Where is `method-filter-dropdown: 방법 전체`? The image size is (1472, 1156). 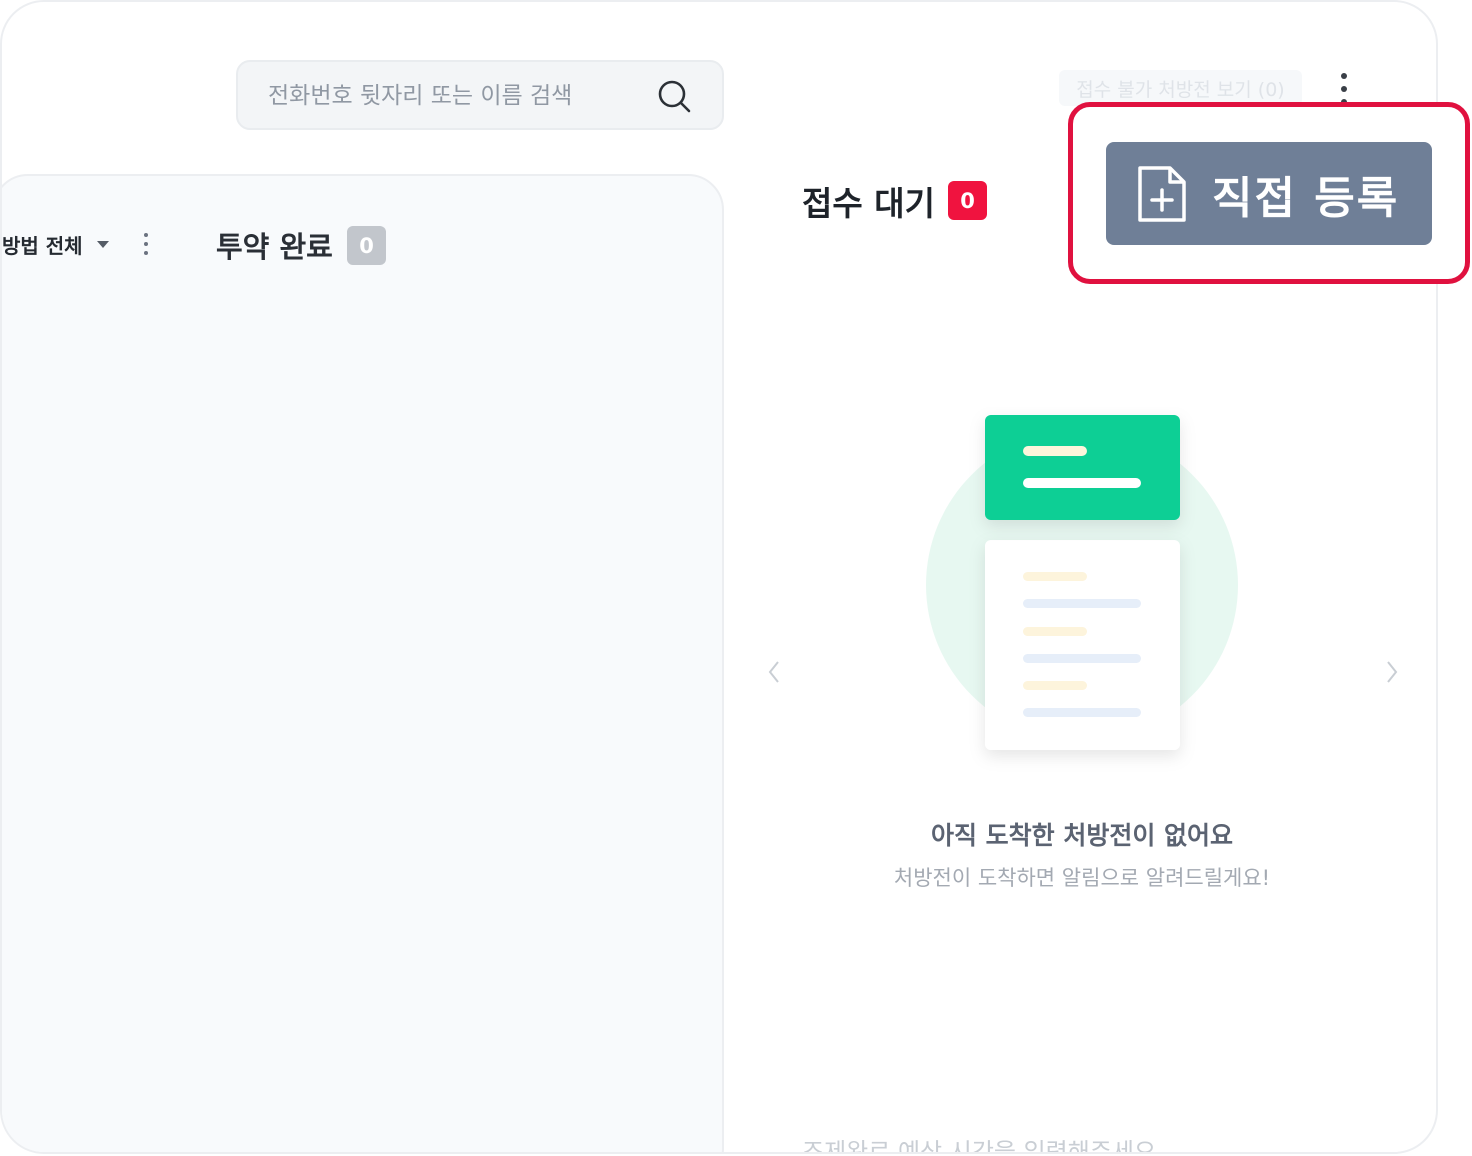 method-filter-dropdown: 방법 전체 is located at coordinates (55, 244).